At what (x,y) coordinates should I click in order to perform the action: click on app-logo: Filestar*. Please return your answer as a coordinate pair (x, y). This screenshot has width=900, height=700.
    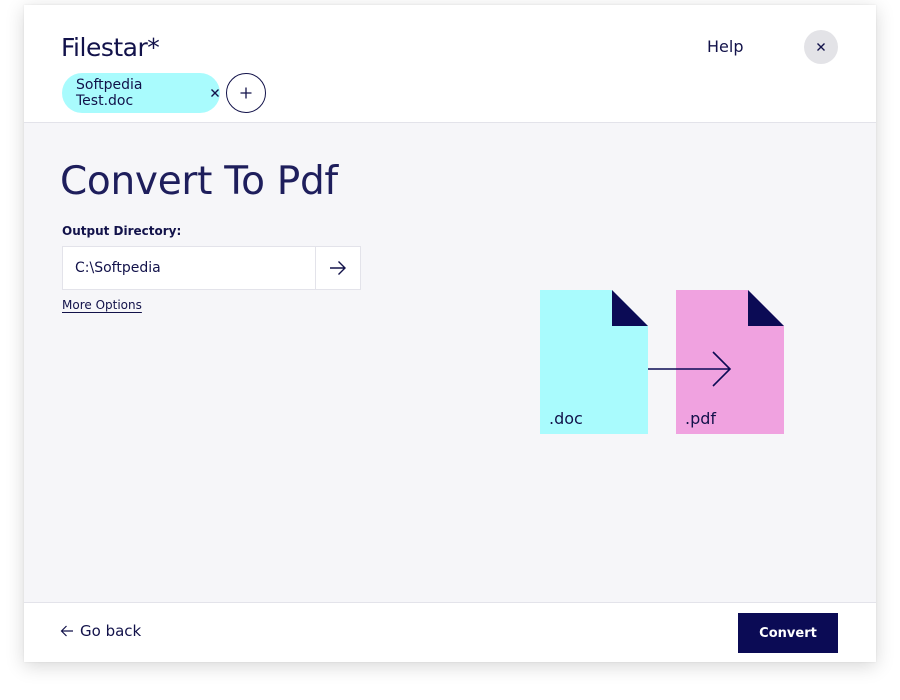
    Looking at the image, I should click on (110, 47).